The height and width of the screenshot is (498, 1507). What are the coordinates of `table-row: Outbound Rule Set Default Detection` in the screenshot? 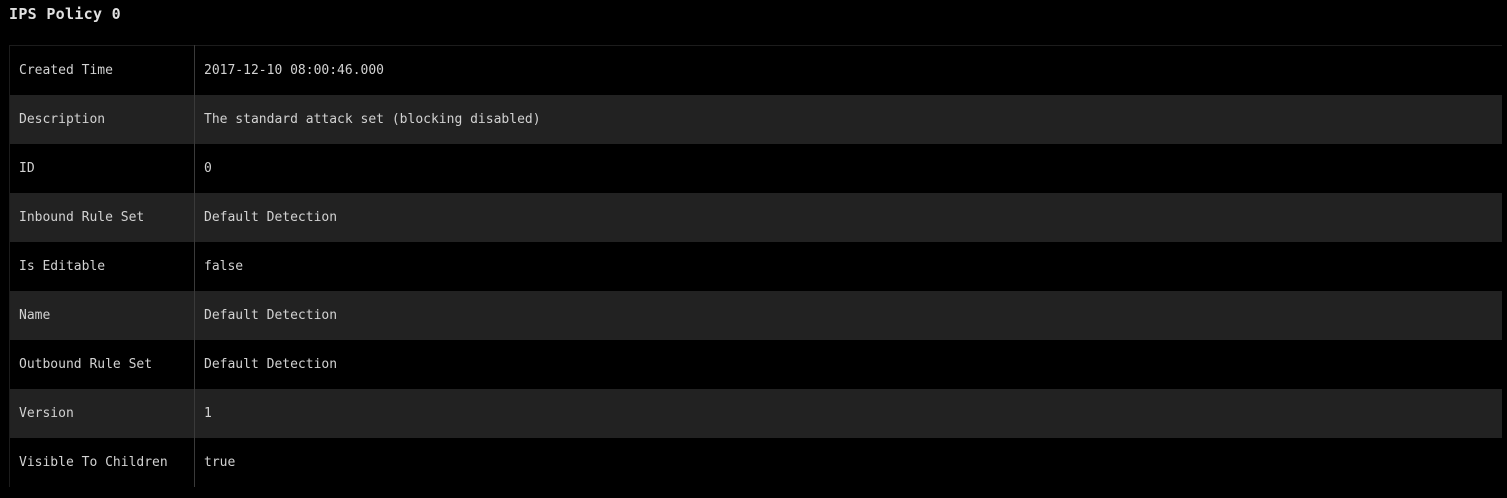 It's located at (755, 364).